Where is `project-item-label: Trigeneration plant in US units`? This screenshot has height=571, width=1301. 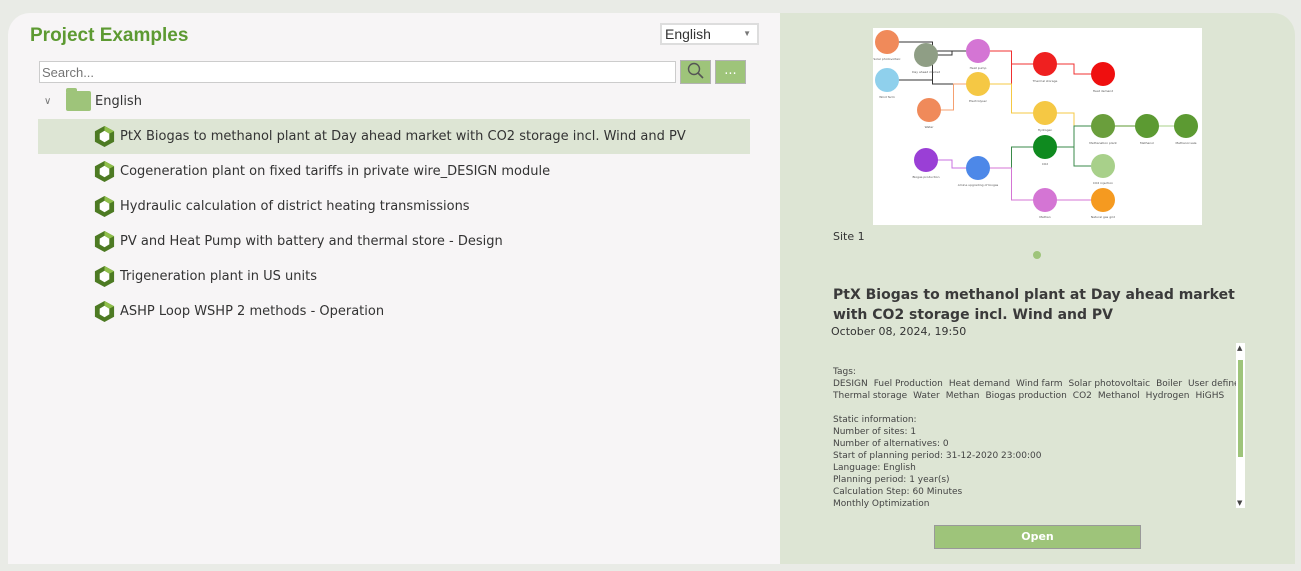
project-item-label: Trigeneration plant in US units is located at coordinates (218, 276).